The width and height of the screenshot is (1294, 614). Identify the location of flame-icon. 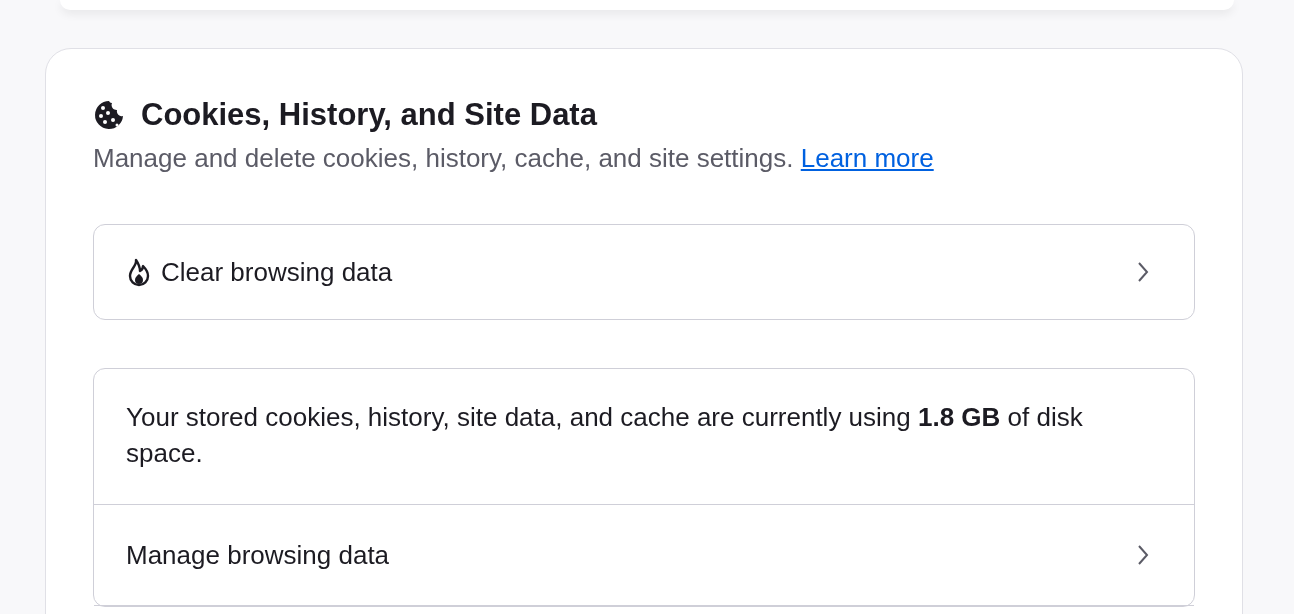
(139, 272).